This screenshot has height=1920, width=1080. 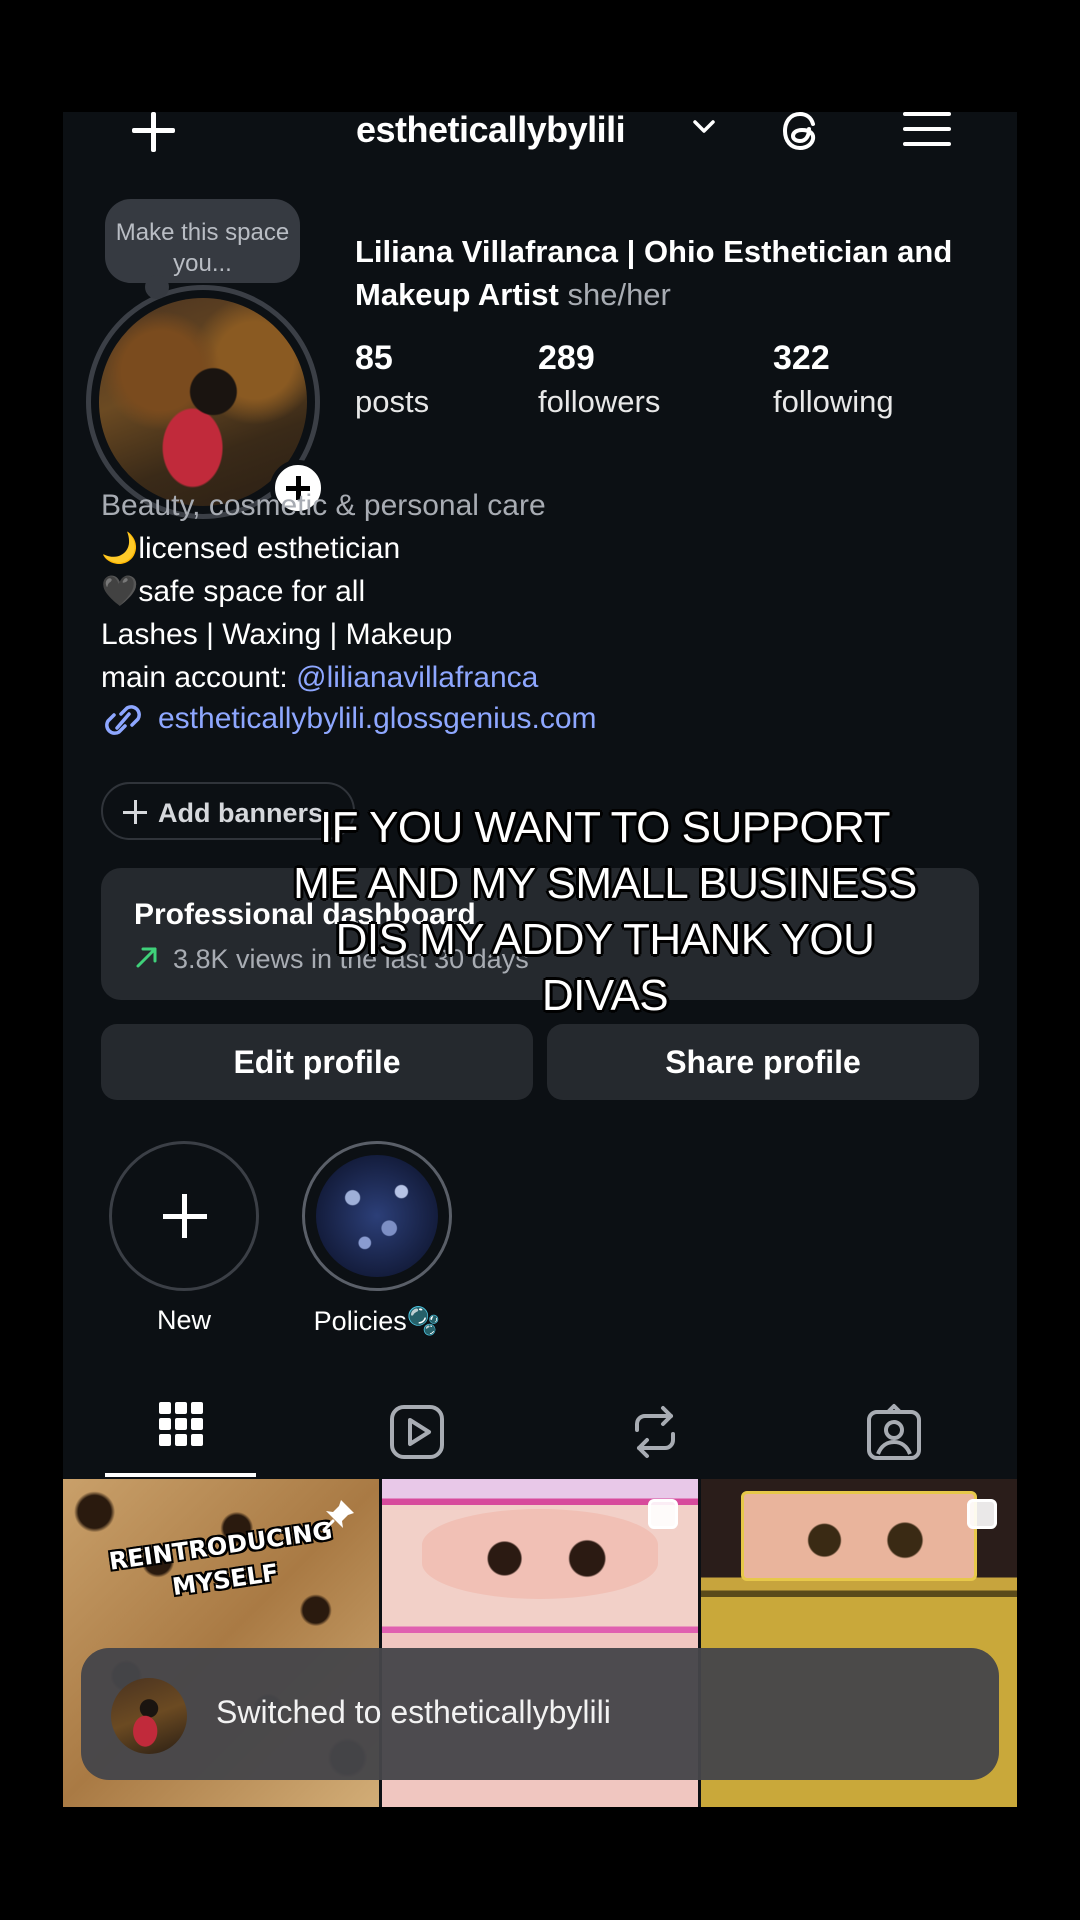 What do you see at coordinates (233, 591) in the screenshot?
I see `bio-line: 🖤safe space for all` at bounding box center [233, 591].